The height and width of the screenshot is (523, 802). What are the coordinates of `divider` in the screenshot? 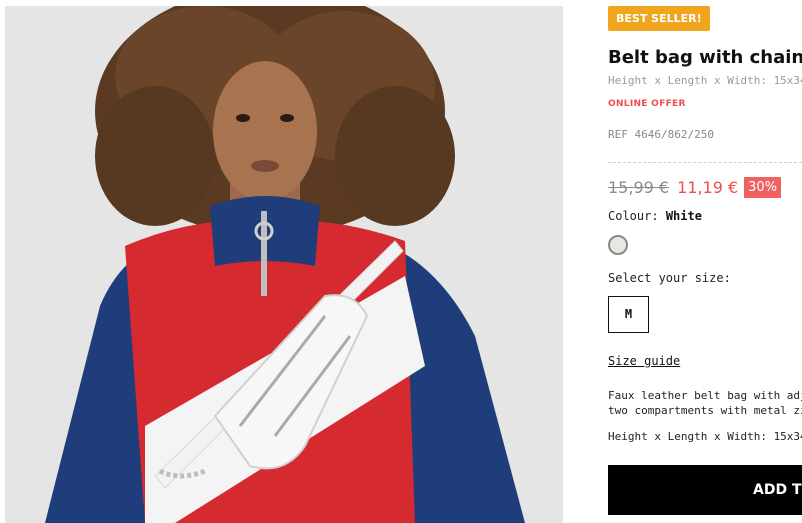 It's located at (705, 162).